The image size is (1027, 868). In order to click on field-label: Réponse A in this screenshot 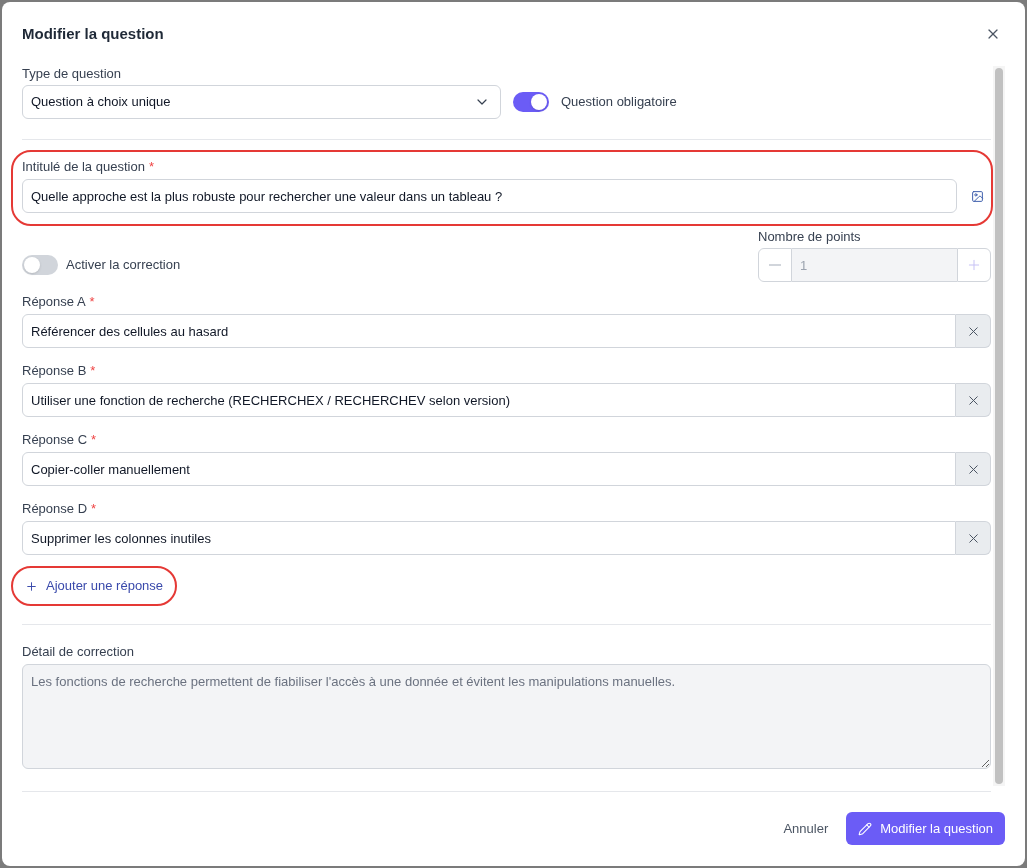, I will do `click(54, 302)`.